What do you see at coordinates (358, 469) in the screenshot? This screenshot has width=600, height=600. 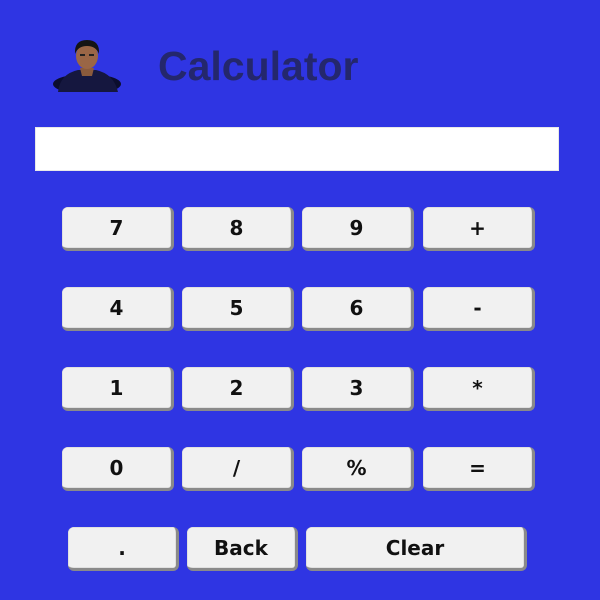 I see `key-percent: %` at bounding box center [358, 469].